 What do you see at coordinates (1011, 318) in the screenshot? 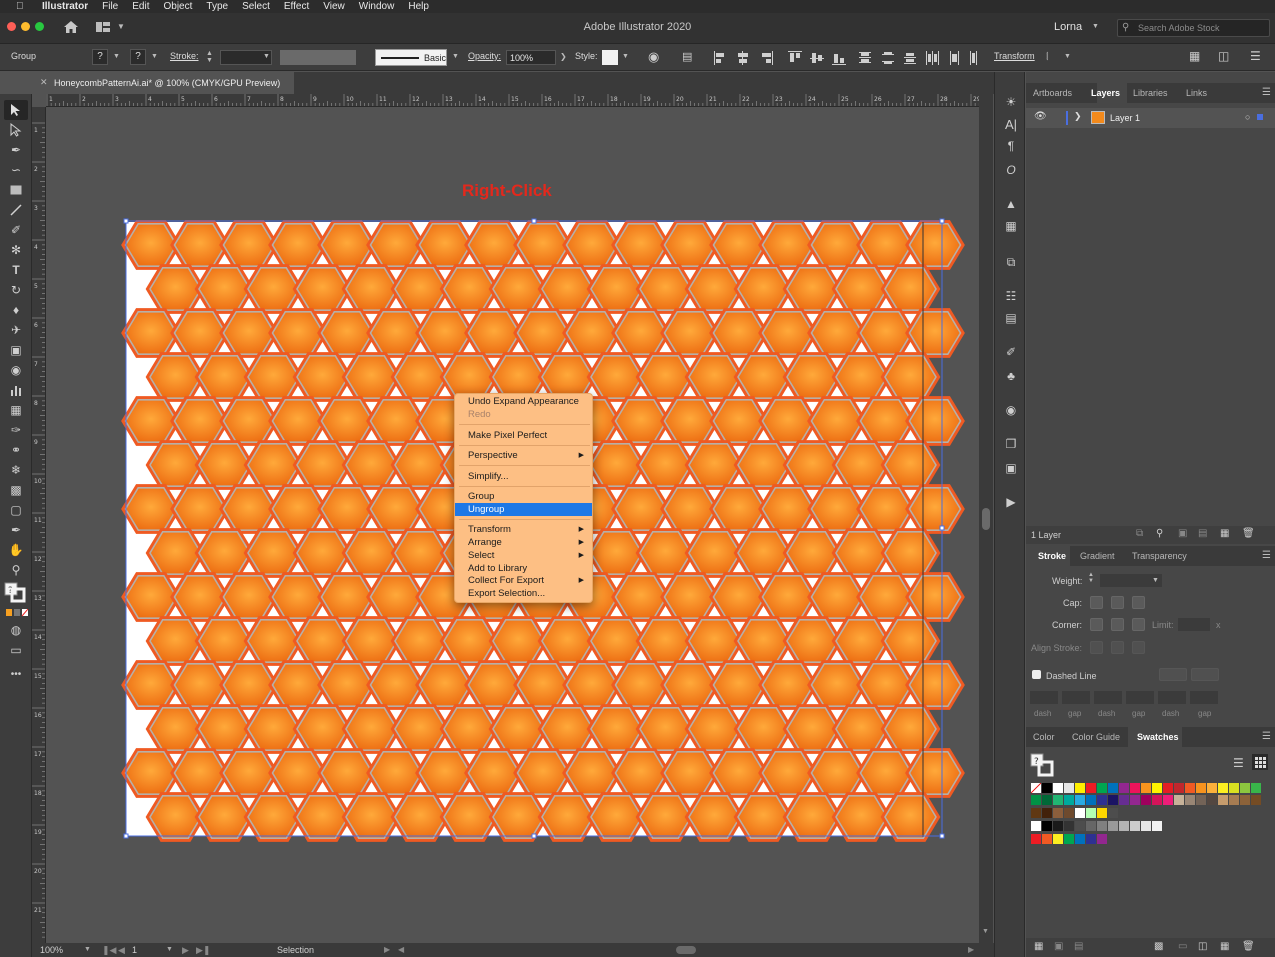
I see `align-panel-icon: ▤` at bounding box center [1011, 318].